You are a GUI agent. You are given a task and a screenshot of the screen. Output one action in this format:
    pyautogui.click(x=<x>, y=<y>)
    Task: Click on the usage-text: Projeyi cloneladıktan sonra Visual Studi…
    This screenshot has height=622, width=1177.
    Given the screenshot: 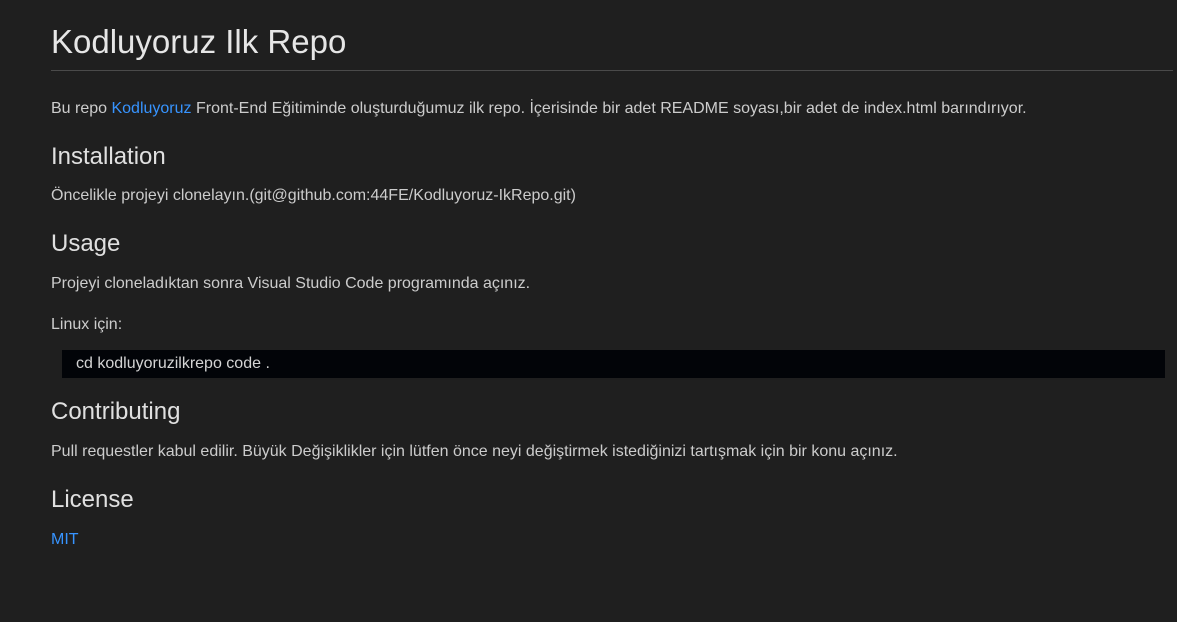 What is the action you would take?
    pyautogui.click(x=291, y=283)
    